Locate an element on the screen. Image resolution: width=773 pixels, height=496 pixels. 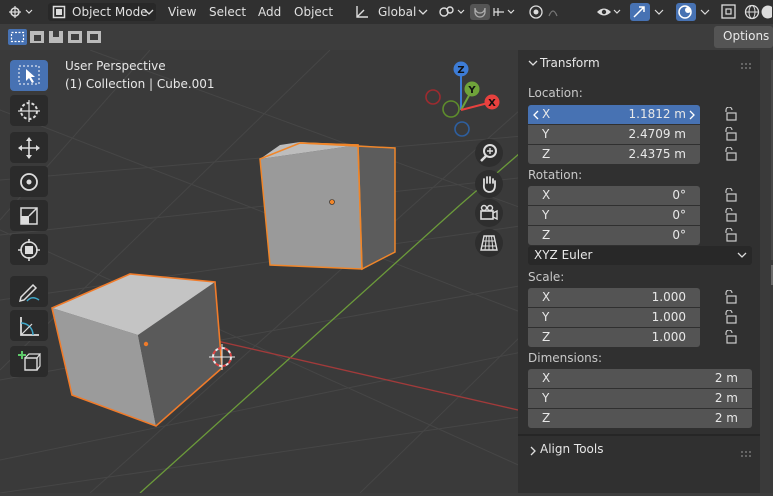
menu-object: Object is located at coordinates (313, 12).